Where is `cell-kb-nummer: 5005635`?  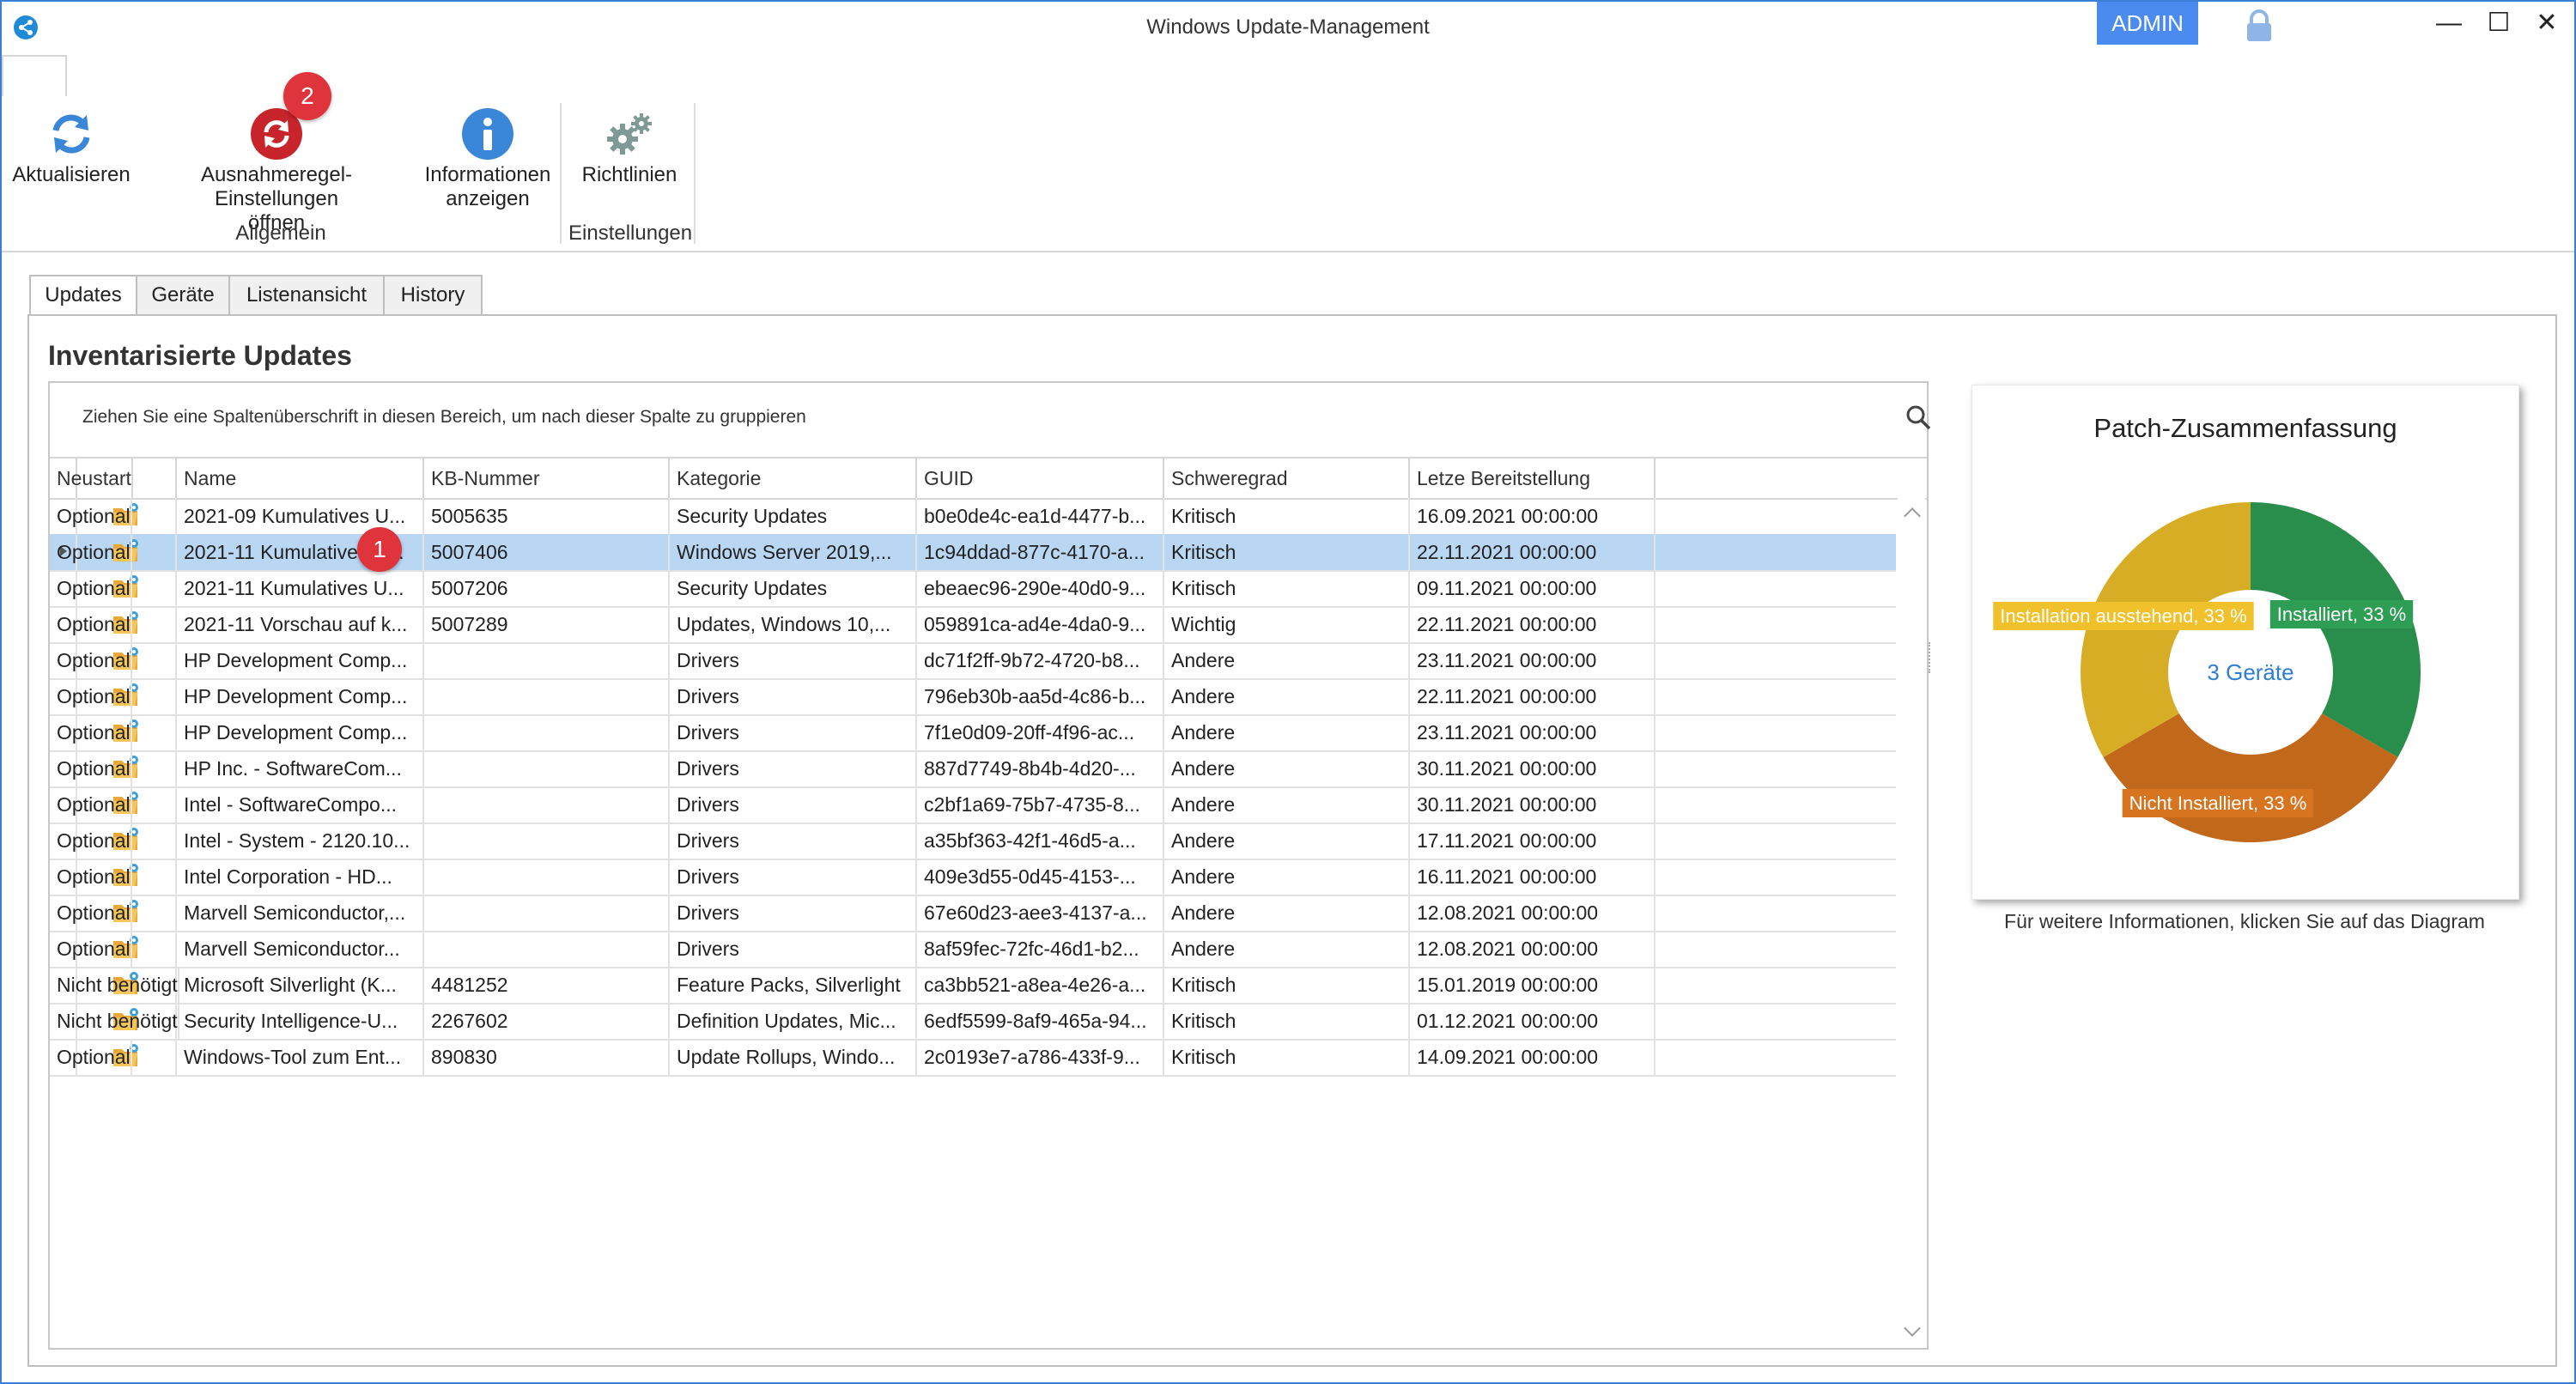 cell-kb-nummer: 5005635 is located at coordinates (547, 516).